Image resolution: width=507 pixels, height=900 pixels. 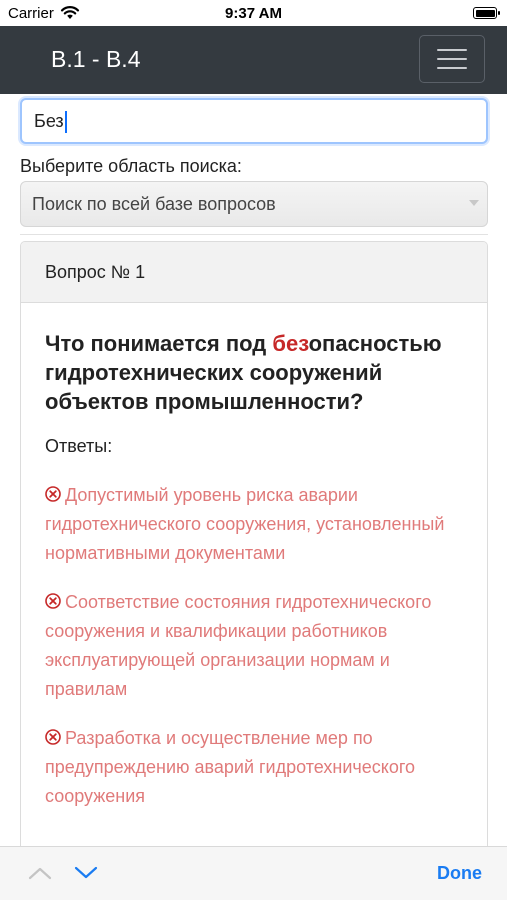 I want to click on dropdown-arrow-icon, so click(x=474, y=203).